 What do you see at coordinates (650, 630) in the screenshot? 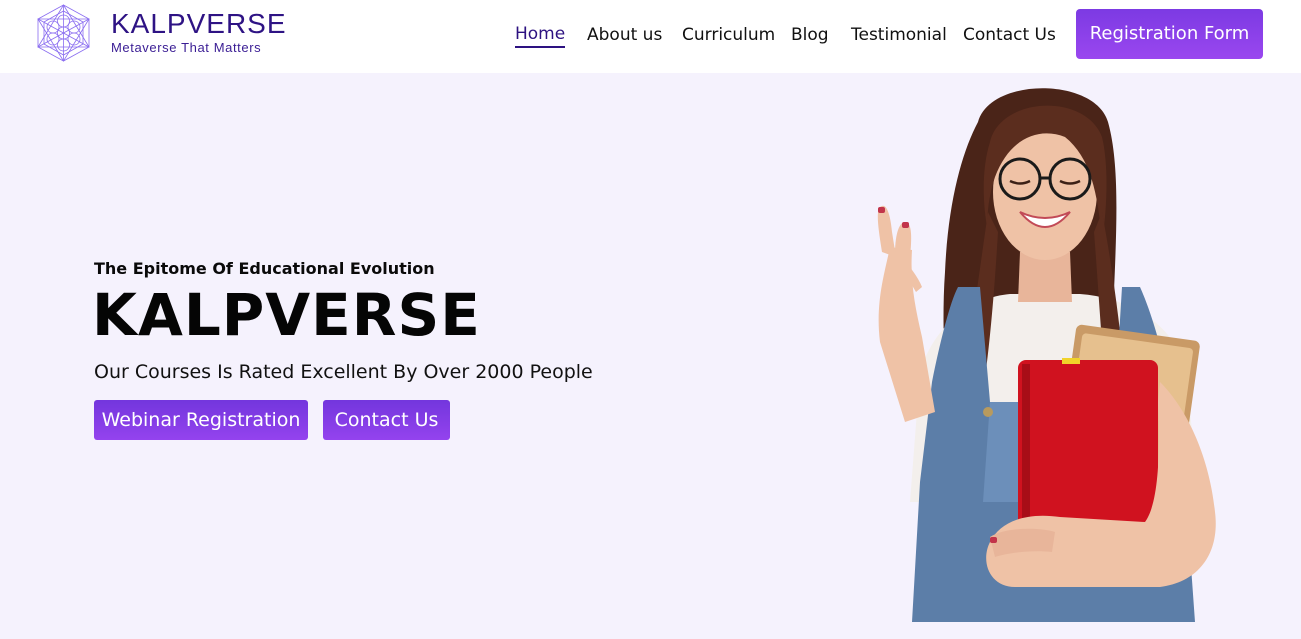
I see `hero-bottom-strip` at bounding box center [650, 630].